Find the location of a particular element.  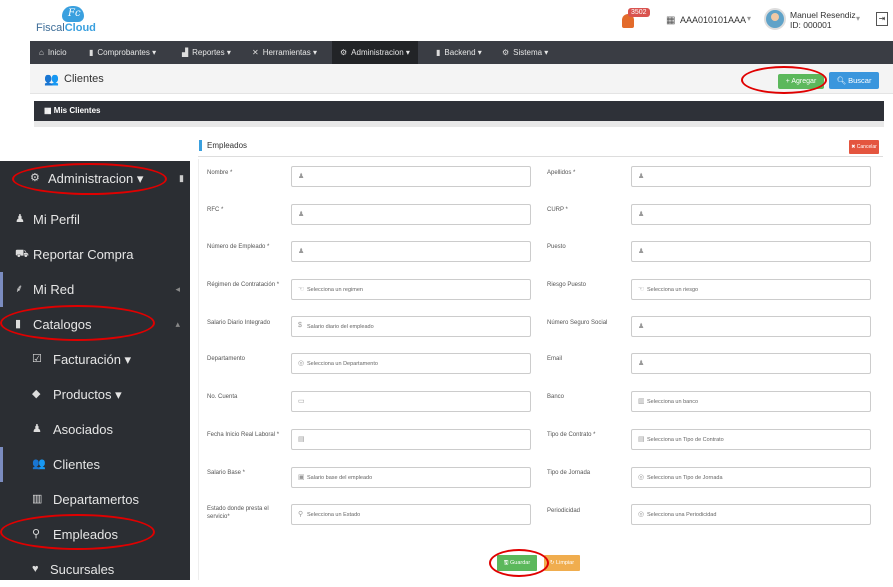

user-menu: Manuel Resendiz ID: 000001 is located at coordinates (823, 20).